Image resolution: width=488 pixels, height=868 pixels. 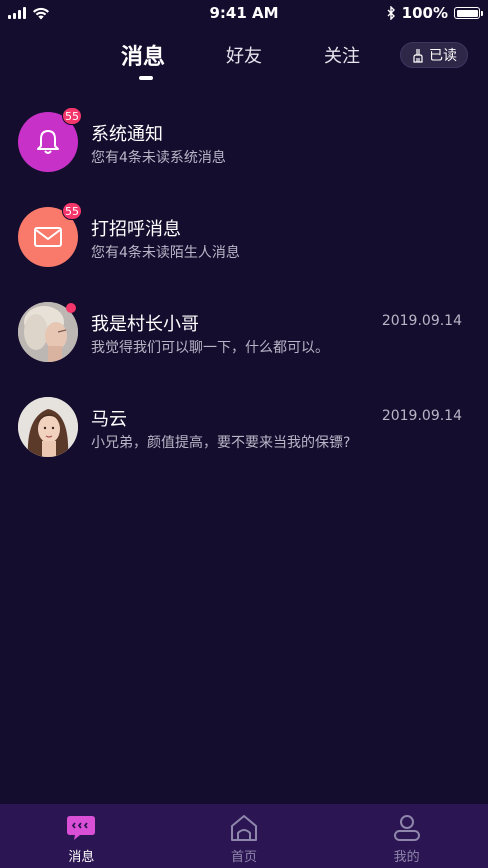 I want to click on nav-item-home: 首页, so click(x=244, y=836).